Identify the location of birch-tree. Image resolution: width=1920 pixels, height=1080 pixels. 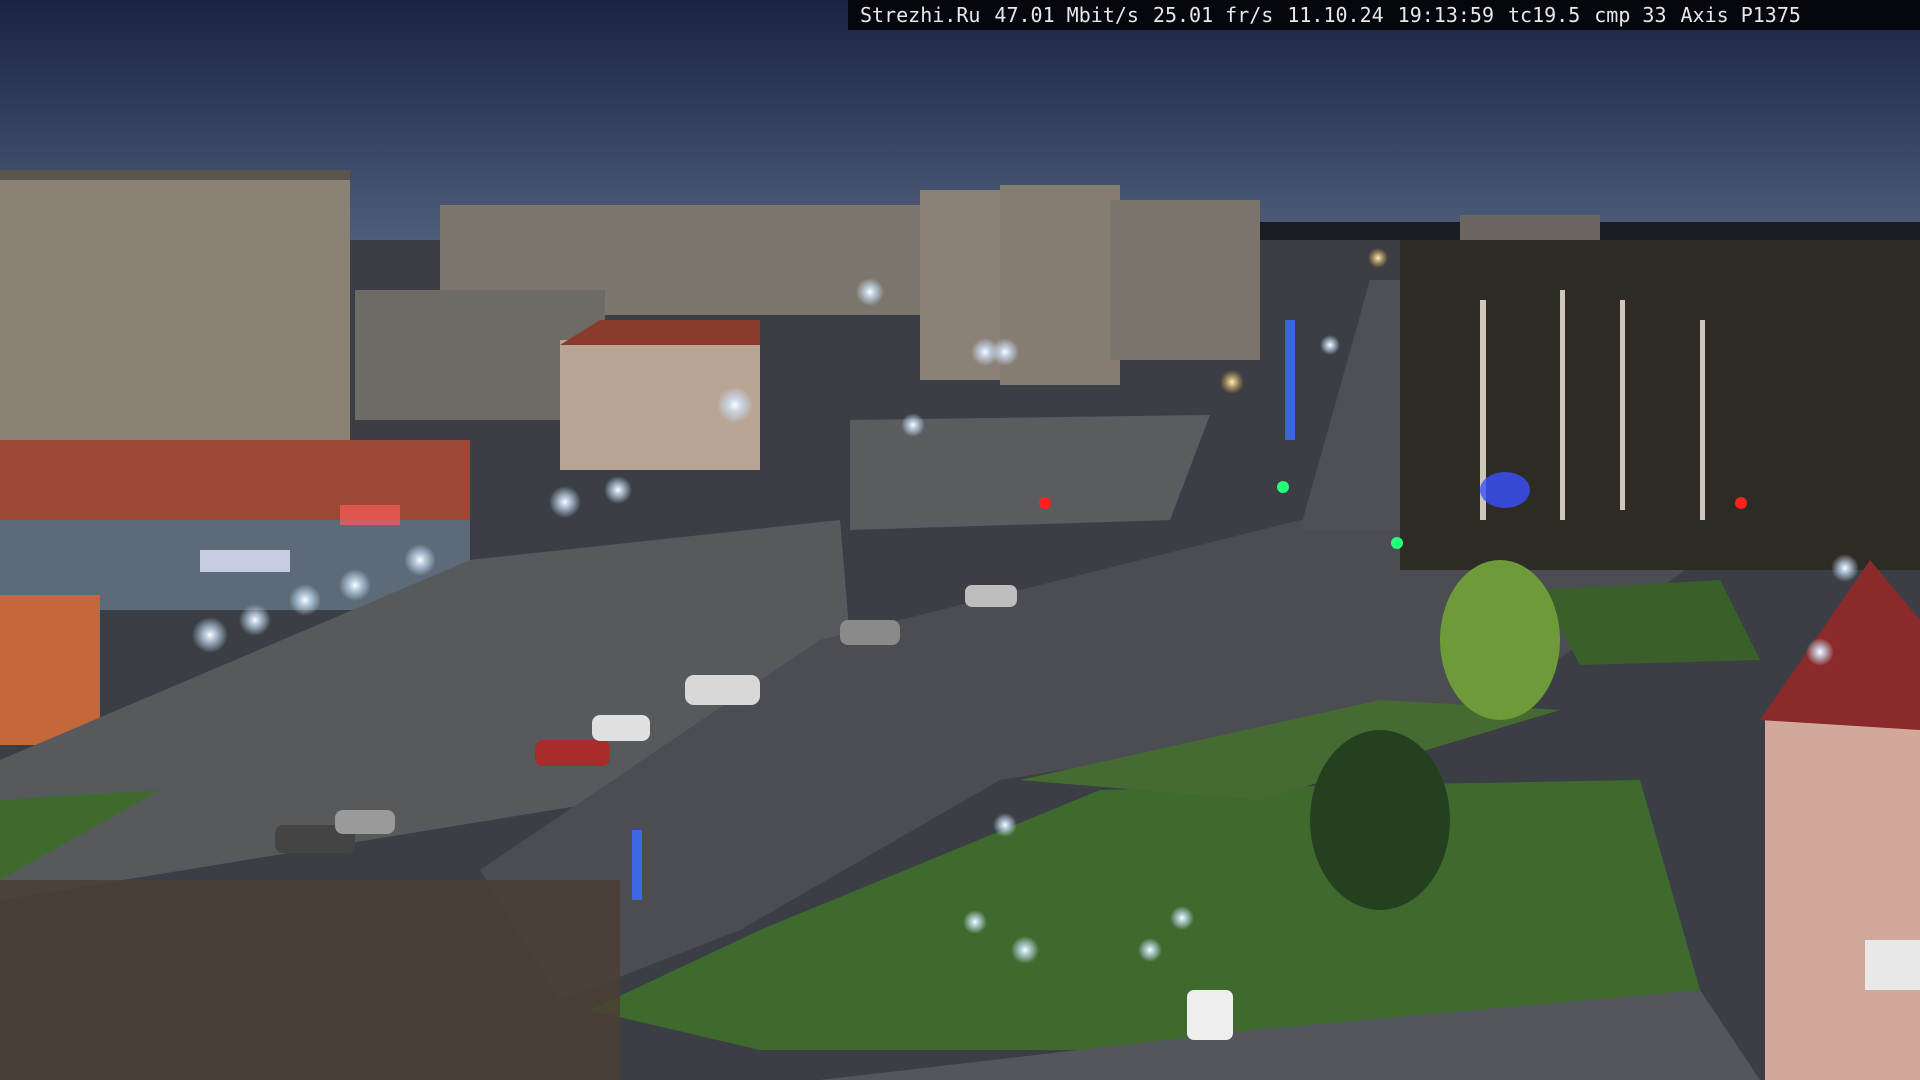
(1500, 640).